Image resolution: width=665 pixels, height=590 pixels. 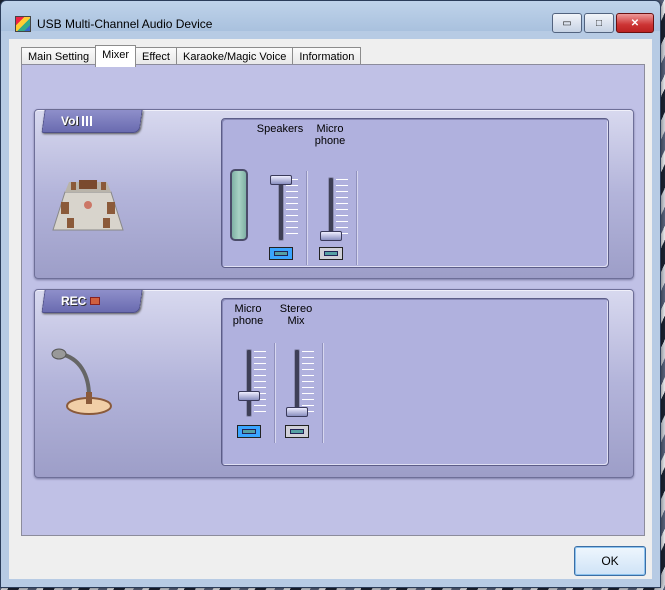 What do you see at coordinates (342, 209) in the screenshot?
I see `microphone-slider-ticks` at bounding box center [342, 209].